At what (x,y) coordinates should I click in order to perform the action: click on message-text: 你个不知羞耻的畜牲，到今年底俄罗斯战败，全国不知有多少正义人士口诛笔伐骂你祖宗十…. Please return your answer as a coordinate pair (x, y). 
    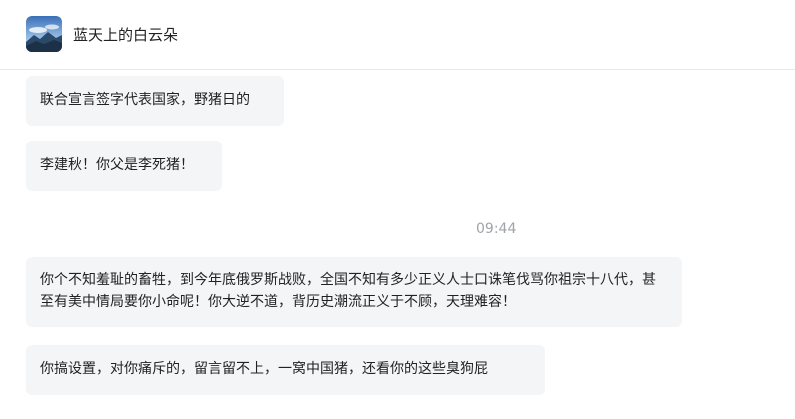
    Looking at the image, I should click on (348, 291).